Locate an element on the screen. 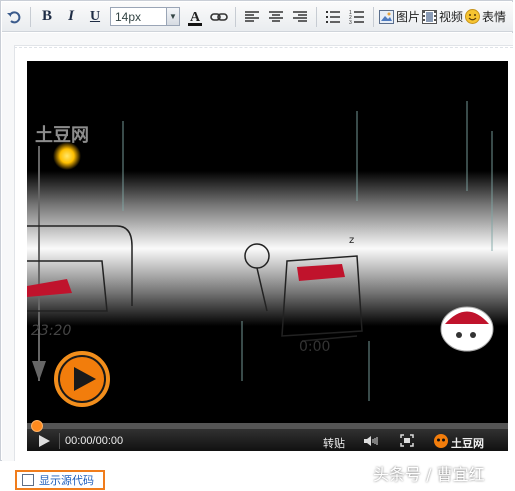  insert-emoji-button: 表情 is located at coordinates (485, 17).